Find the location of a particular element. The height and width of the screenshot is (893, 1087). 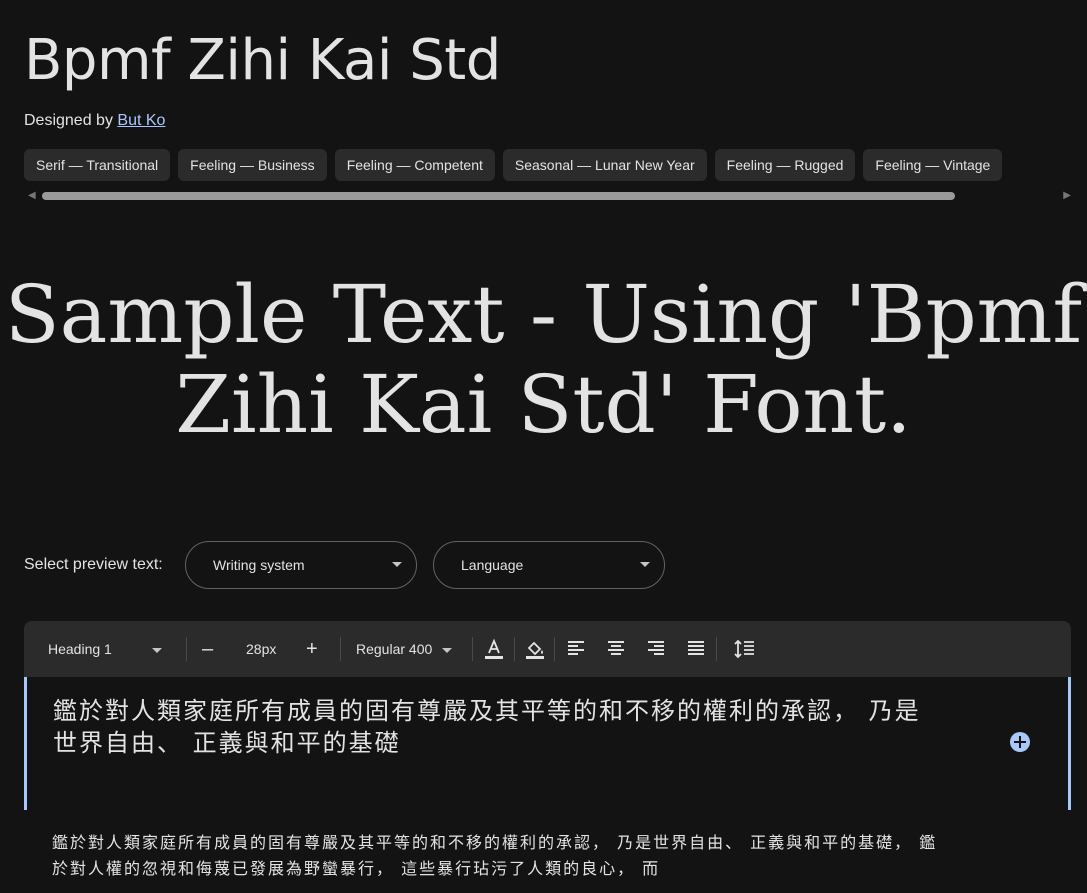

weight-select: Regular 400 is located at coordinates (404, 649).